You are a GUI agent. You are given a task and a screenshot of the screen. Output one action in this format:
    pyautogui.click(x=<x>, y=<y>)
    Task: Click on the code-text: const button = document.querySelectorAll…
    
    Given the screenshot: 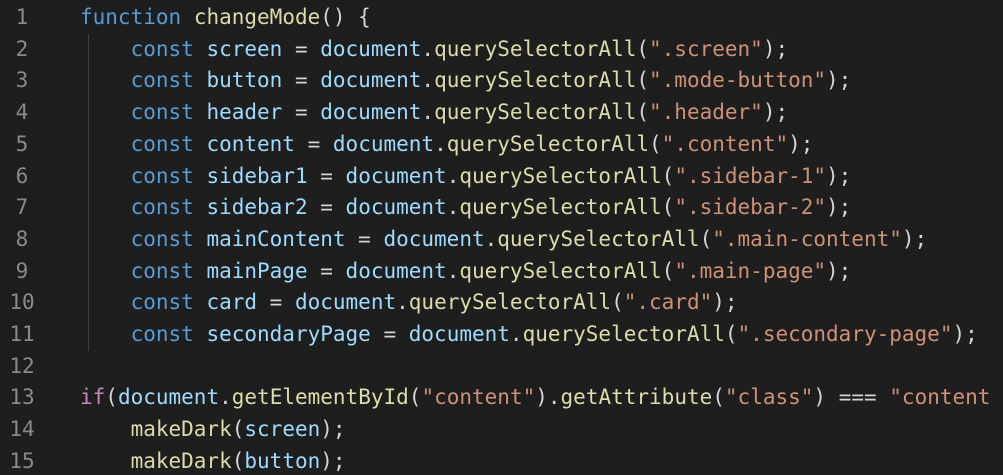 What is the action you would take?
    pyautogui.click(x=466, y=81)
    